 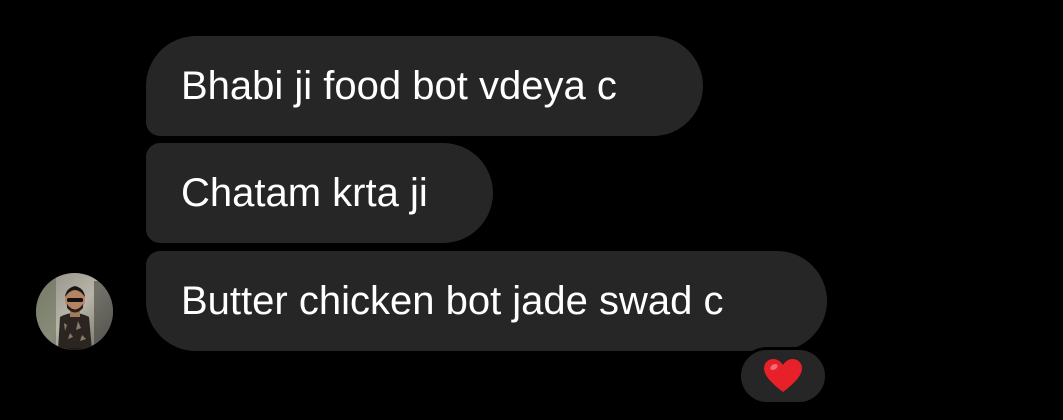 I want to click on heart-icon, so click(x=783, y=375).